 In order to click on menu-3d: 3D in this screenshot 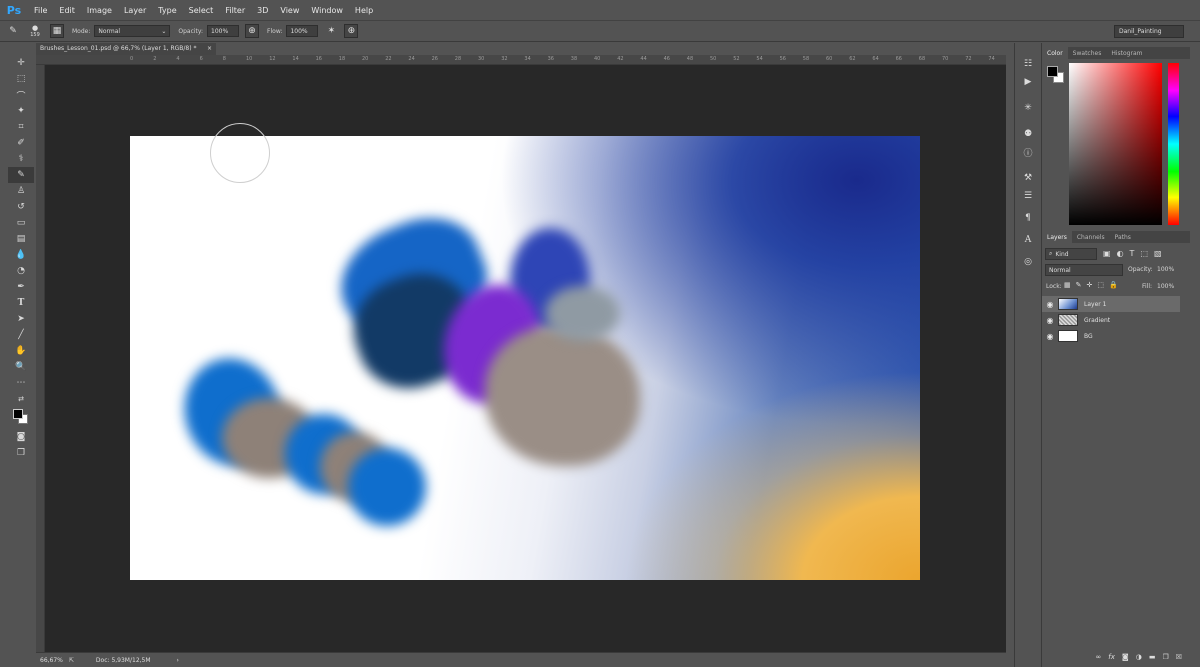, I will do `click(262, 10)`.